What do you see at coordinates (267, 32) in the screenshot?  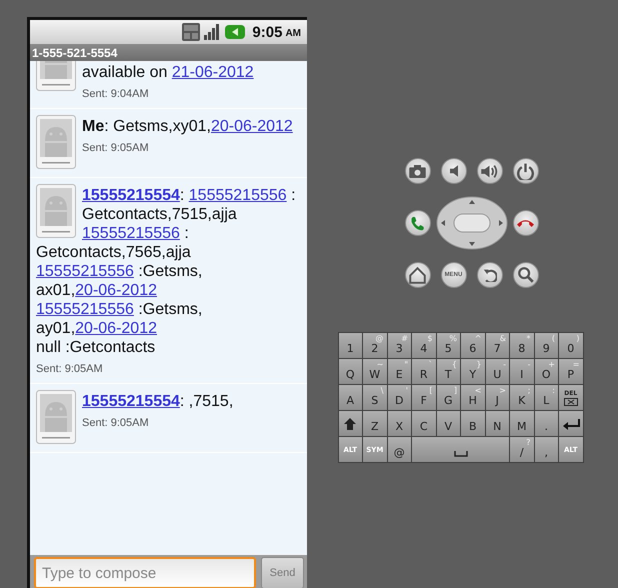 I see `clock: 9:05` at bounding box center [267, 32].